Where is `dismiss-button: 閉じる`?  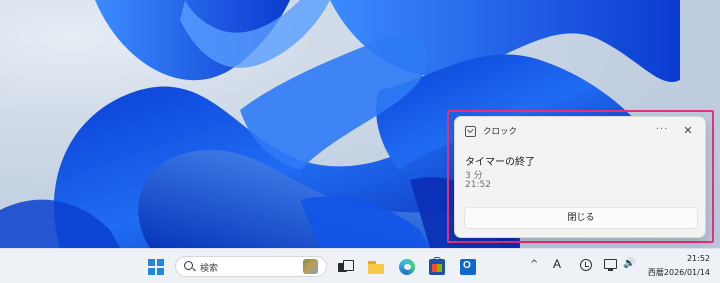
dismiss-button: 閉じる is located at coordinates (581, 218).